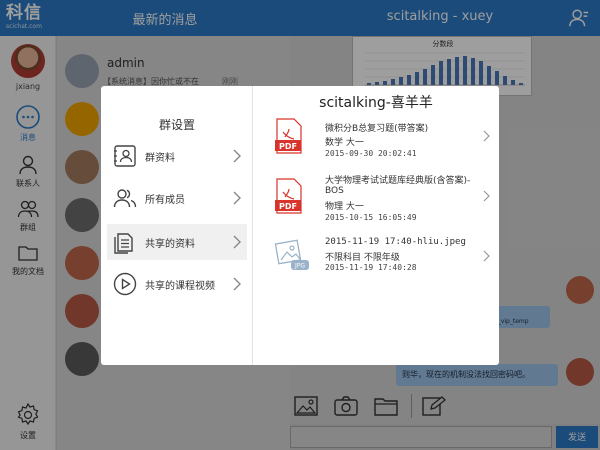 This screenshot has width=600, height=450. I want to click on shared-docs-icon, so click(123, 243).